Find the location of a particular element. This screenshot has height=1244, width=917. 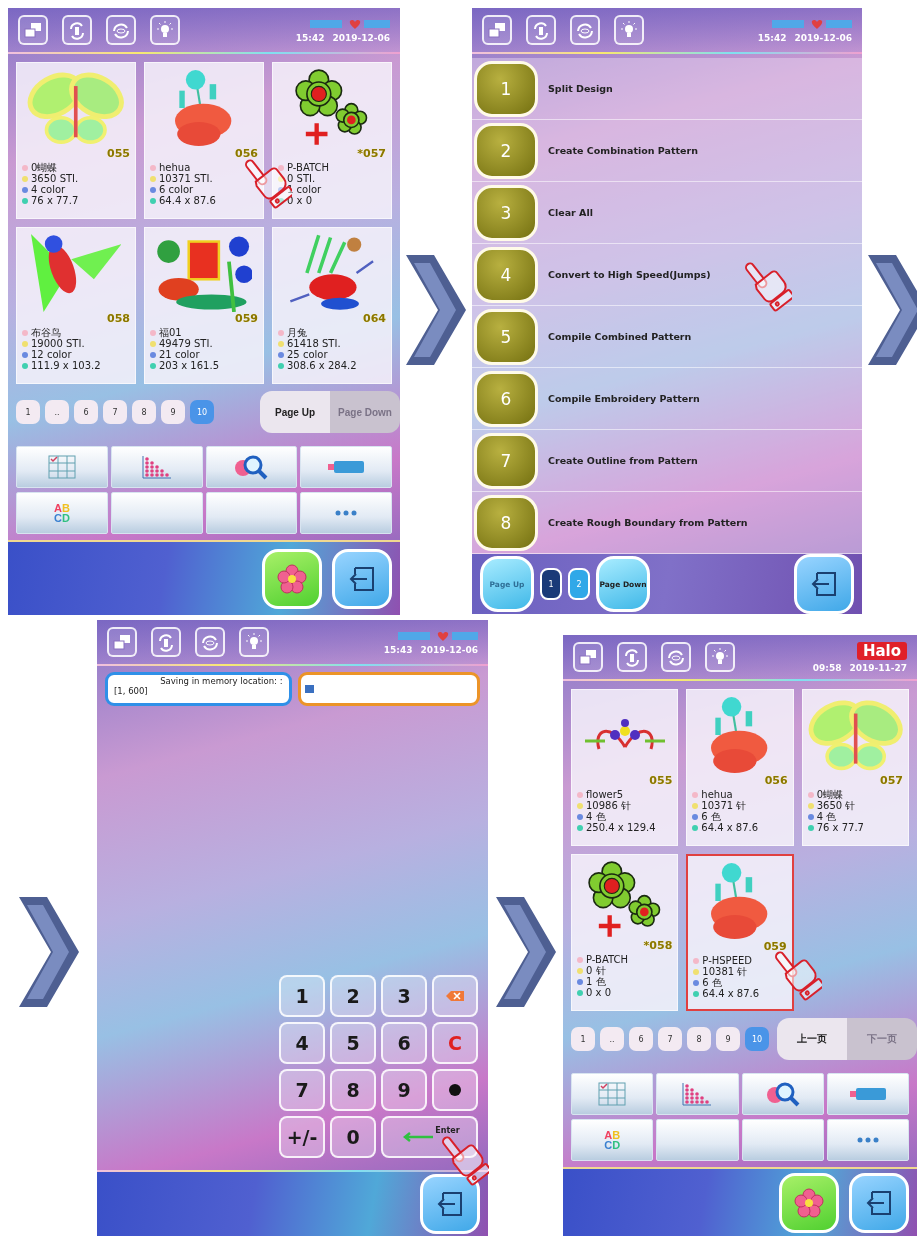

menu-item: 2 Create Combination Pattern is located at coordinates (667, 151).